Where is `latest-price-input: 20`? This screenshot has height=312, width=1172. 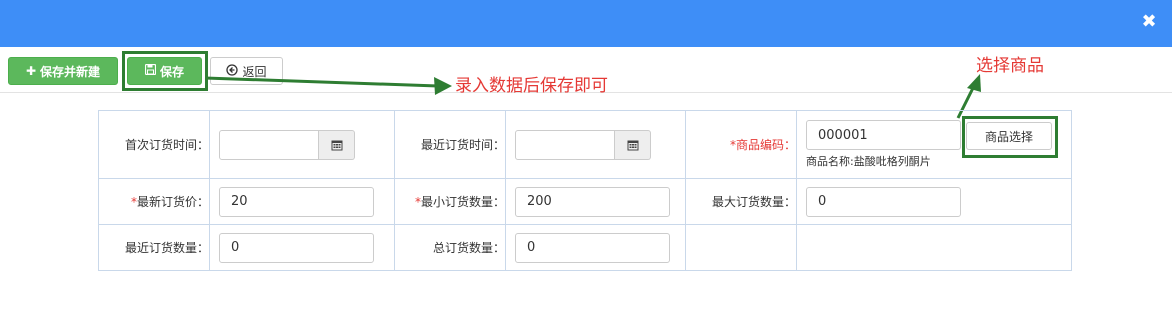
latest-price-input: 20 is located at coordinates (296, 201).